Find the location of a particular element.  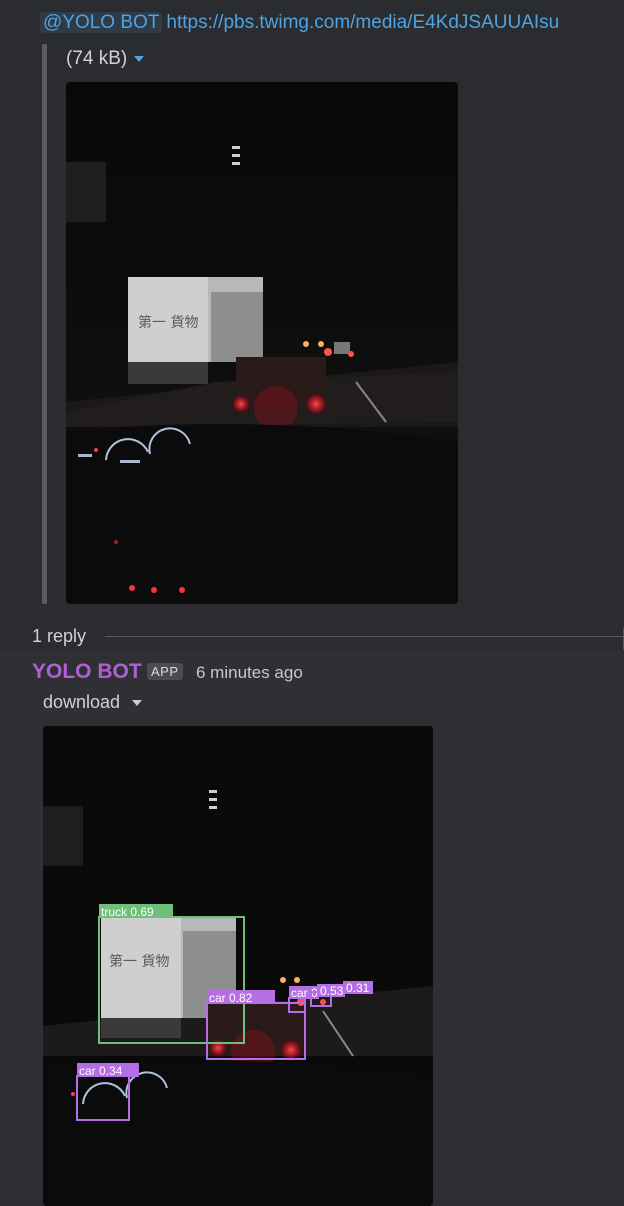

detection-box-car-farthest: 0.31 is located at coordinates (358, 988).